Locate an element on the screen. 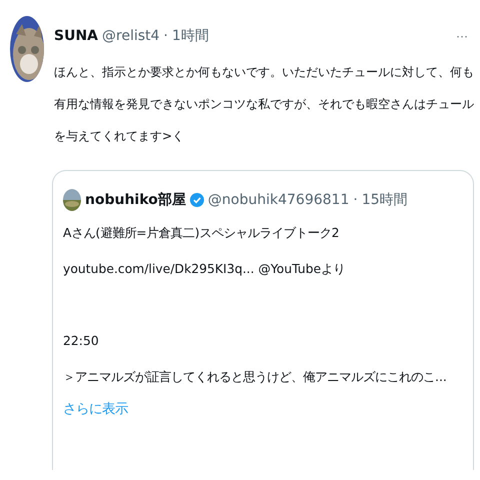 Image resolution: width=480 pixels, height=480 pixels. user-name: nobuhiko部屋 is located at coordinates (135, 200).